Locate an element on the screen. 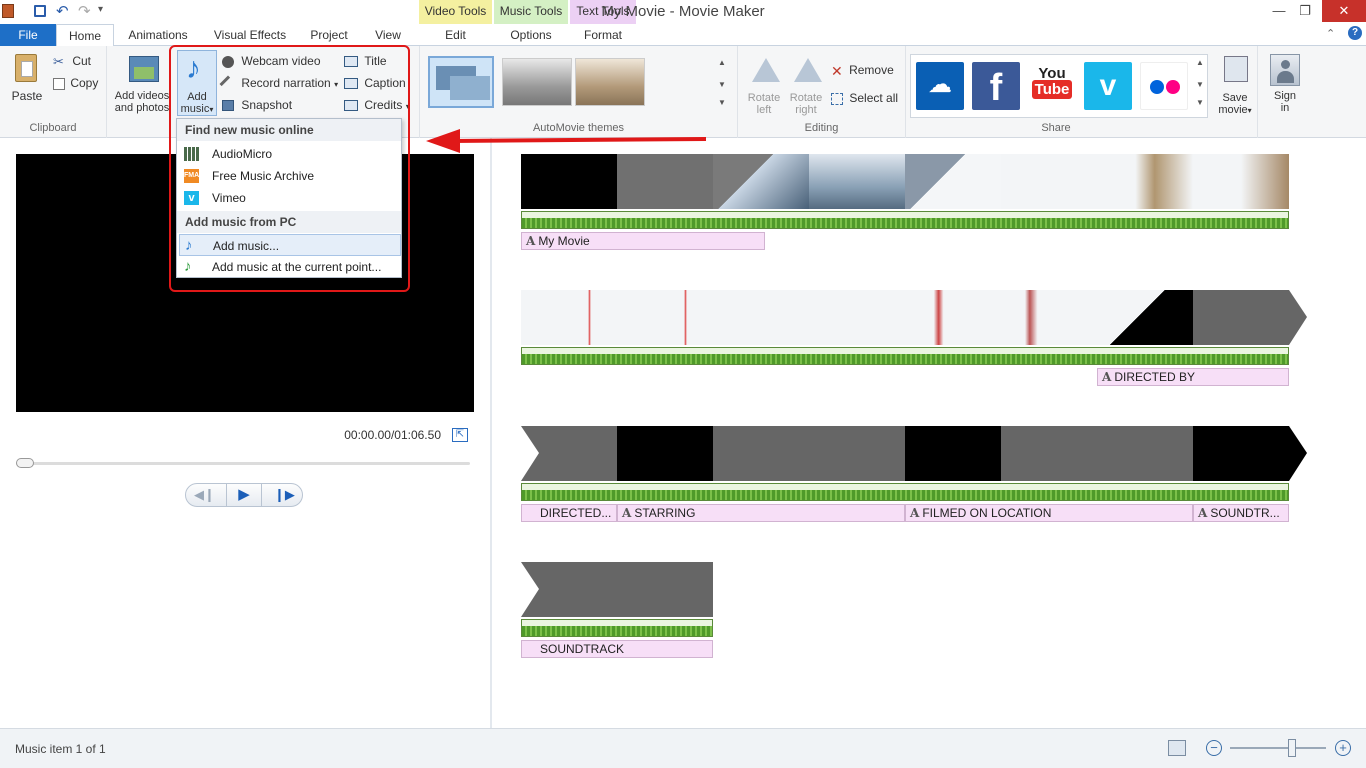 The width and height of the screenshot is (1366, 768). remove-button: ✕ Remove is located at coordinates (862, 70).